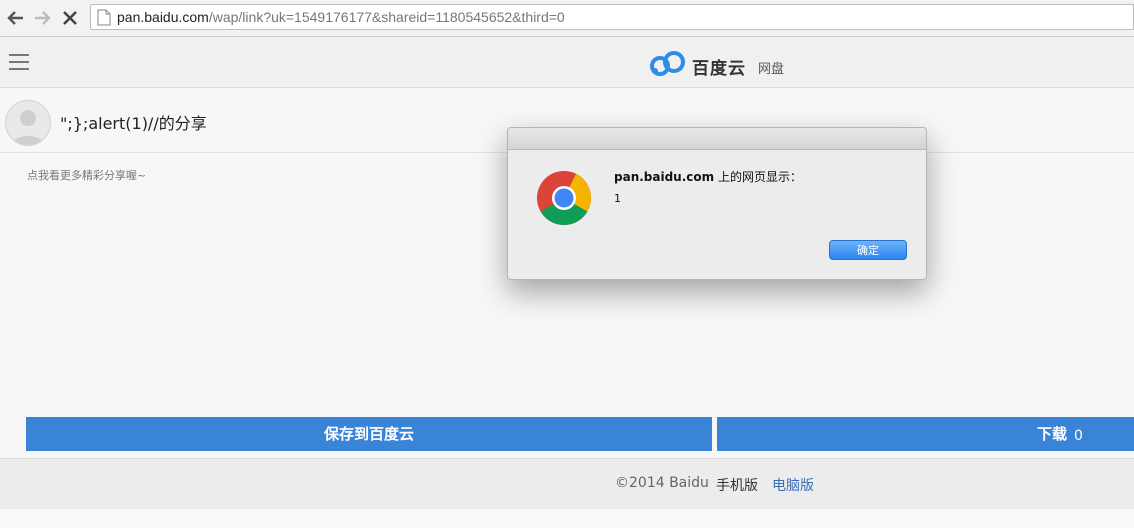 The image size is (1134, 528). What do you see at coordinates (567, 483) in the screenshot?
I see `footer: ©2014 Baidu 手机版 电脑版` at bounding box center [567, 483].